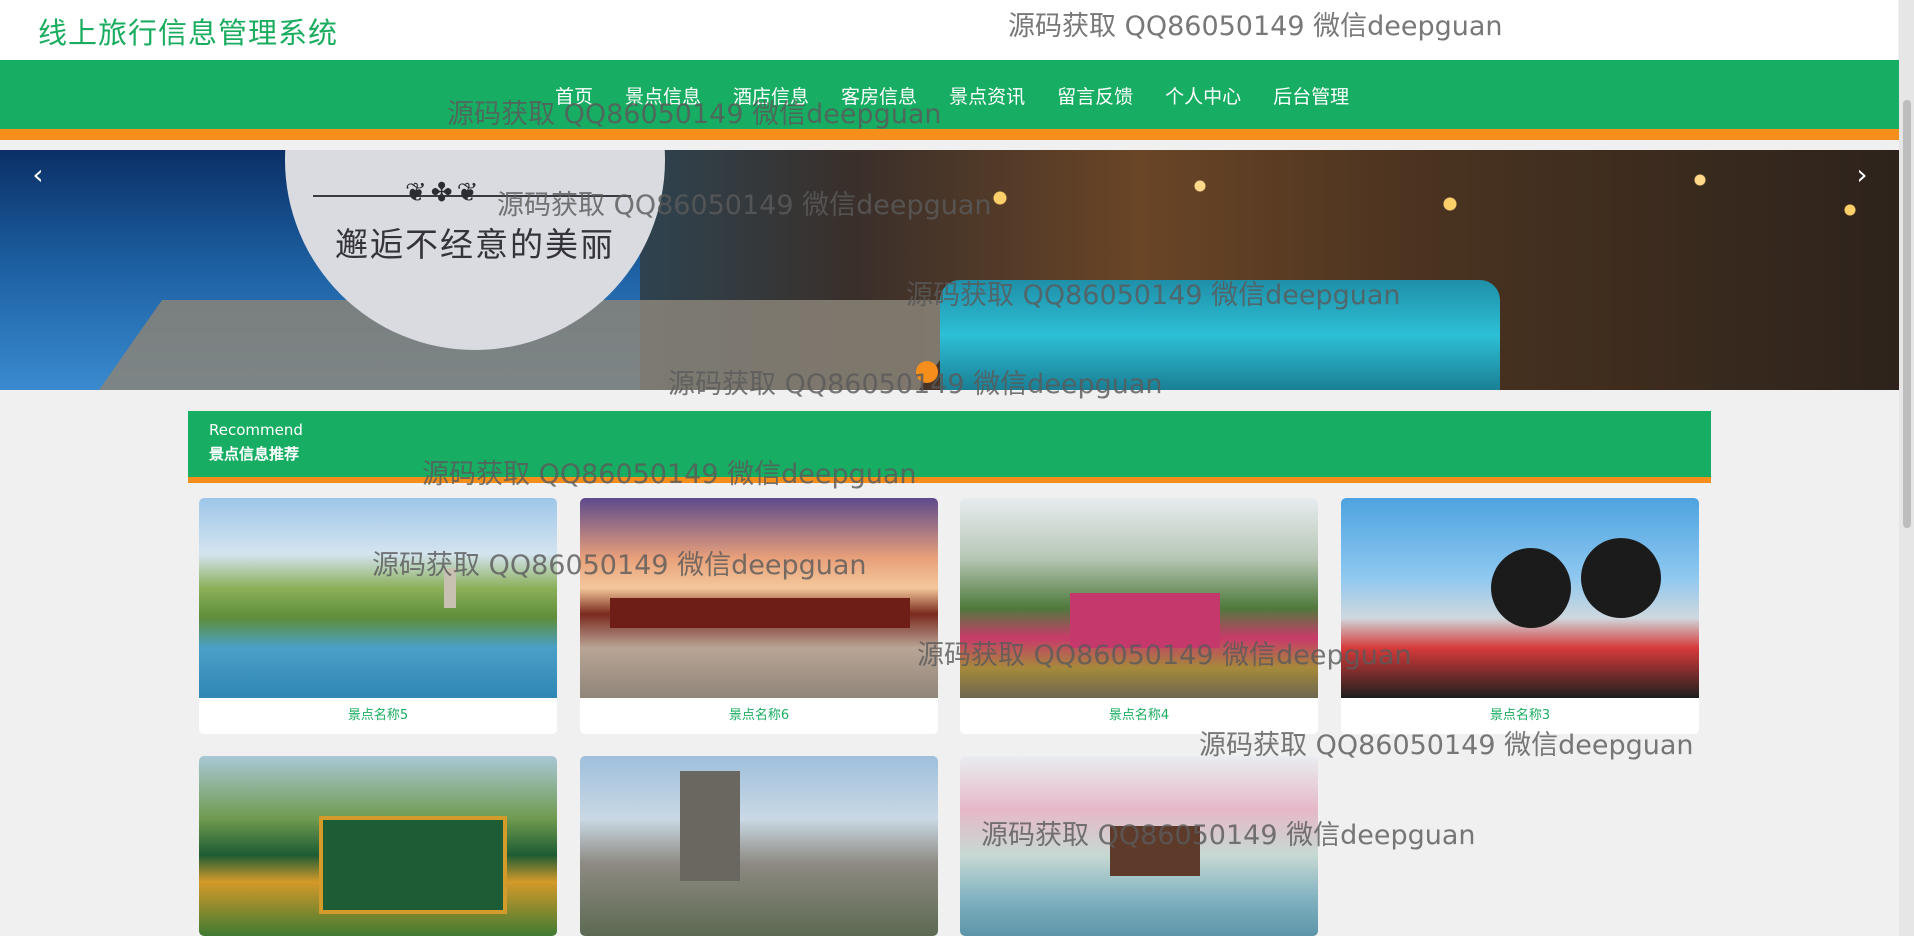 The height and width of the screenshot is (936, 1914). I want to click on site-title: 线上旅行信息管理系统, so click(188, 31).